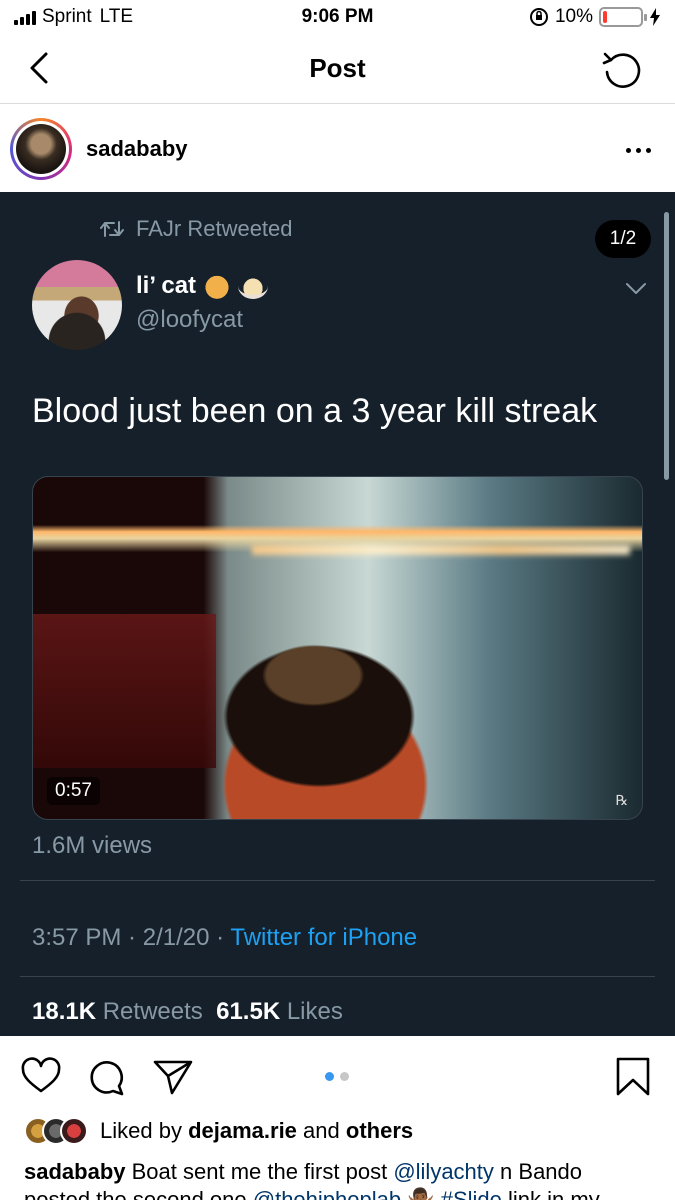 The height and width of the screenshot is (1200, 675). Describe the element at coordinates (74, 1131) in the screenshot. I see `liker-avatar` at that location.